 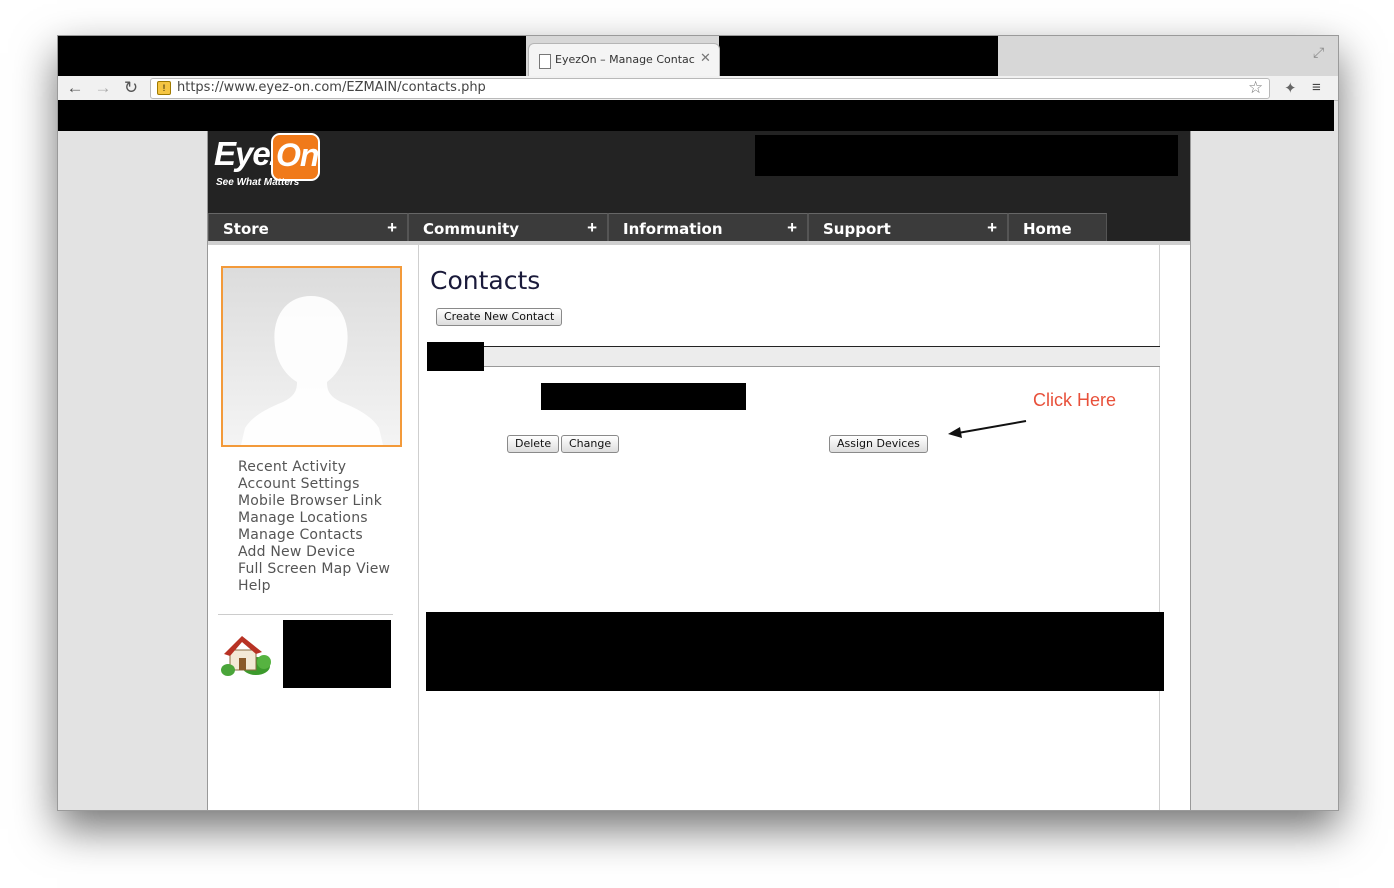 I want to click on contact-header-bar, so click(x=793, y=356).